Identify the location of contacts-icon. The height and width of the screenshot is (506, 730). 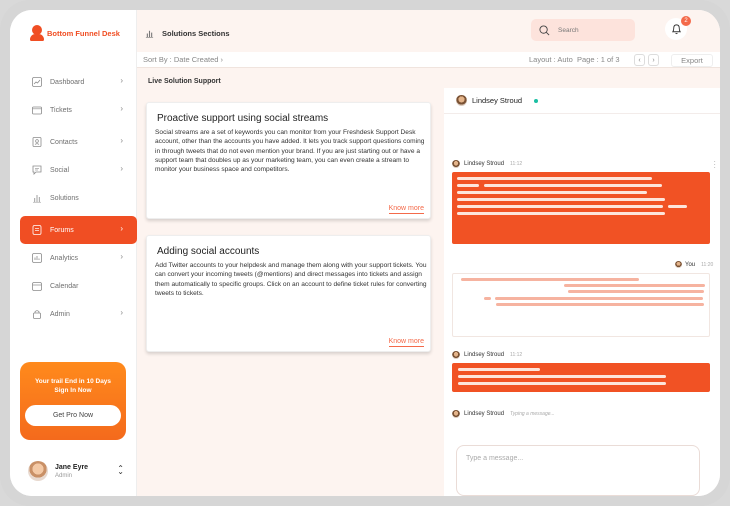
(37, 142).